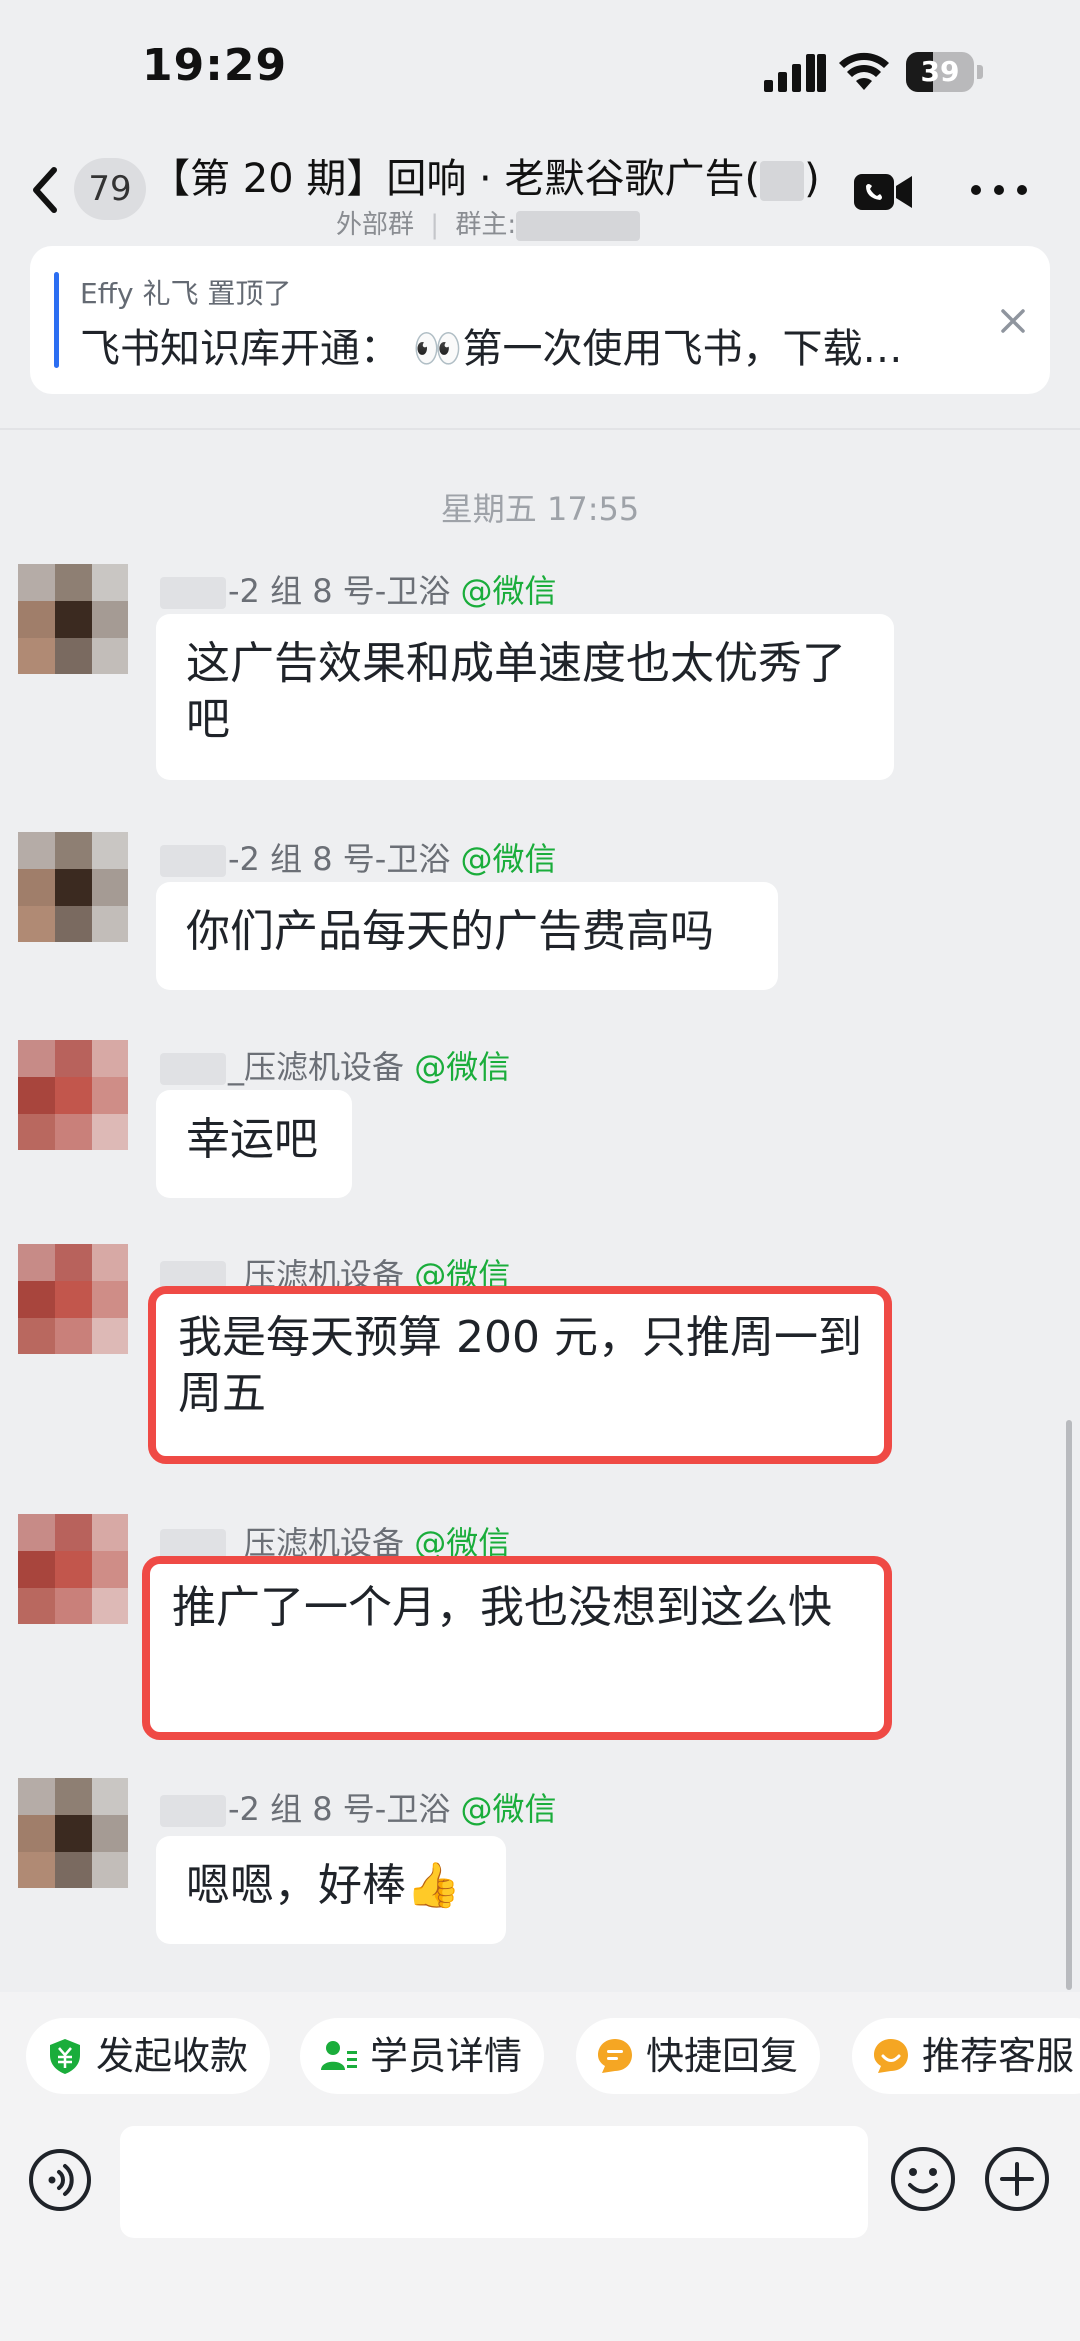  I want to click on scrollbar, so click(1069, 1705).